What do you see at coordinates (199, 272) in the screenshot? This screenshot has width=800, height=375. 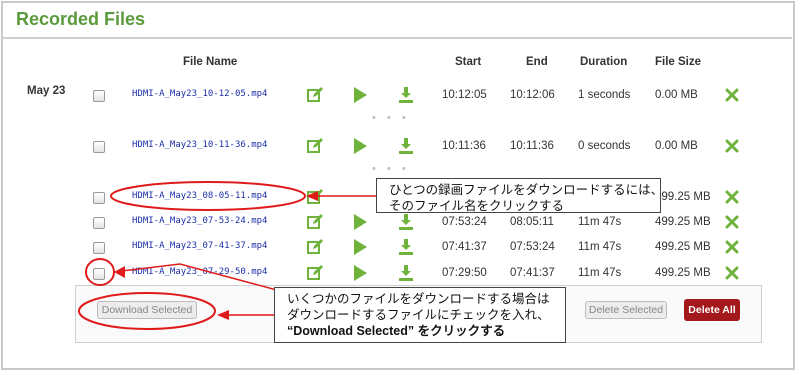 I see `file-name-link: HDMI-A_May23_07-29-50.mp4` at bounding box center [199, 272].